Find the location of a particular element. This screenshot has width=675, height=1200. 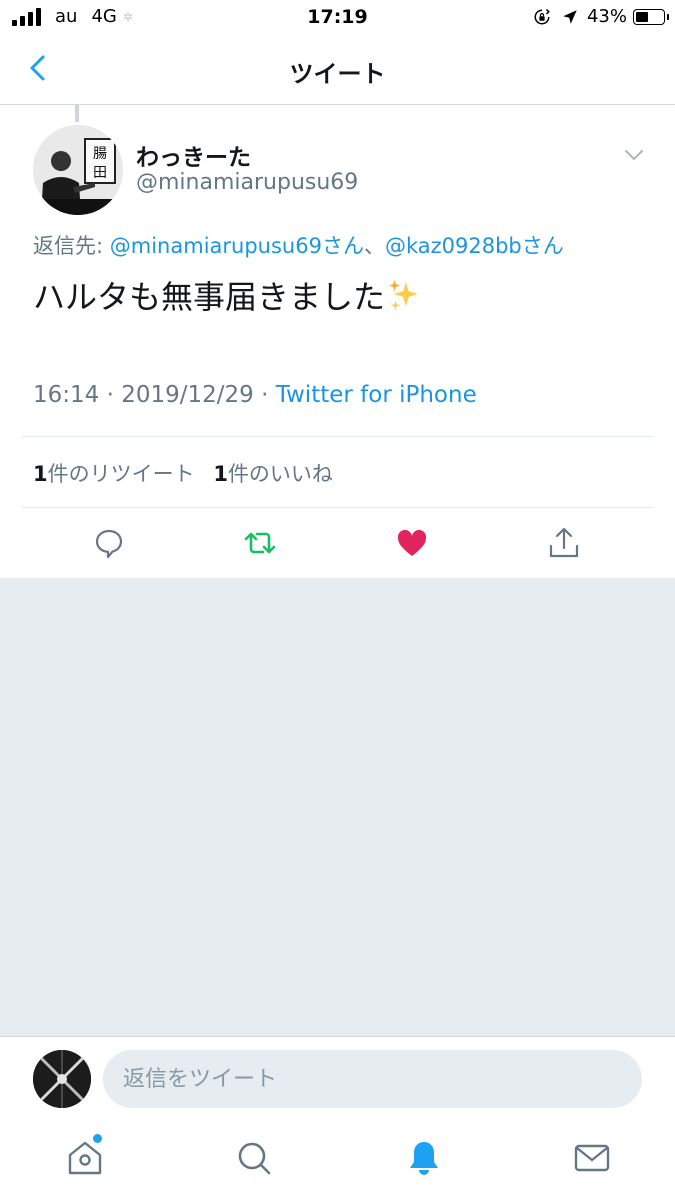

reply-to-label: 返信先: is located at coordinates (71, 246).